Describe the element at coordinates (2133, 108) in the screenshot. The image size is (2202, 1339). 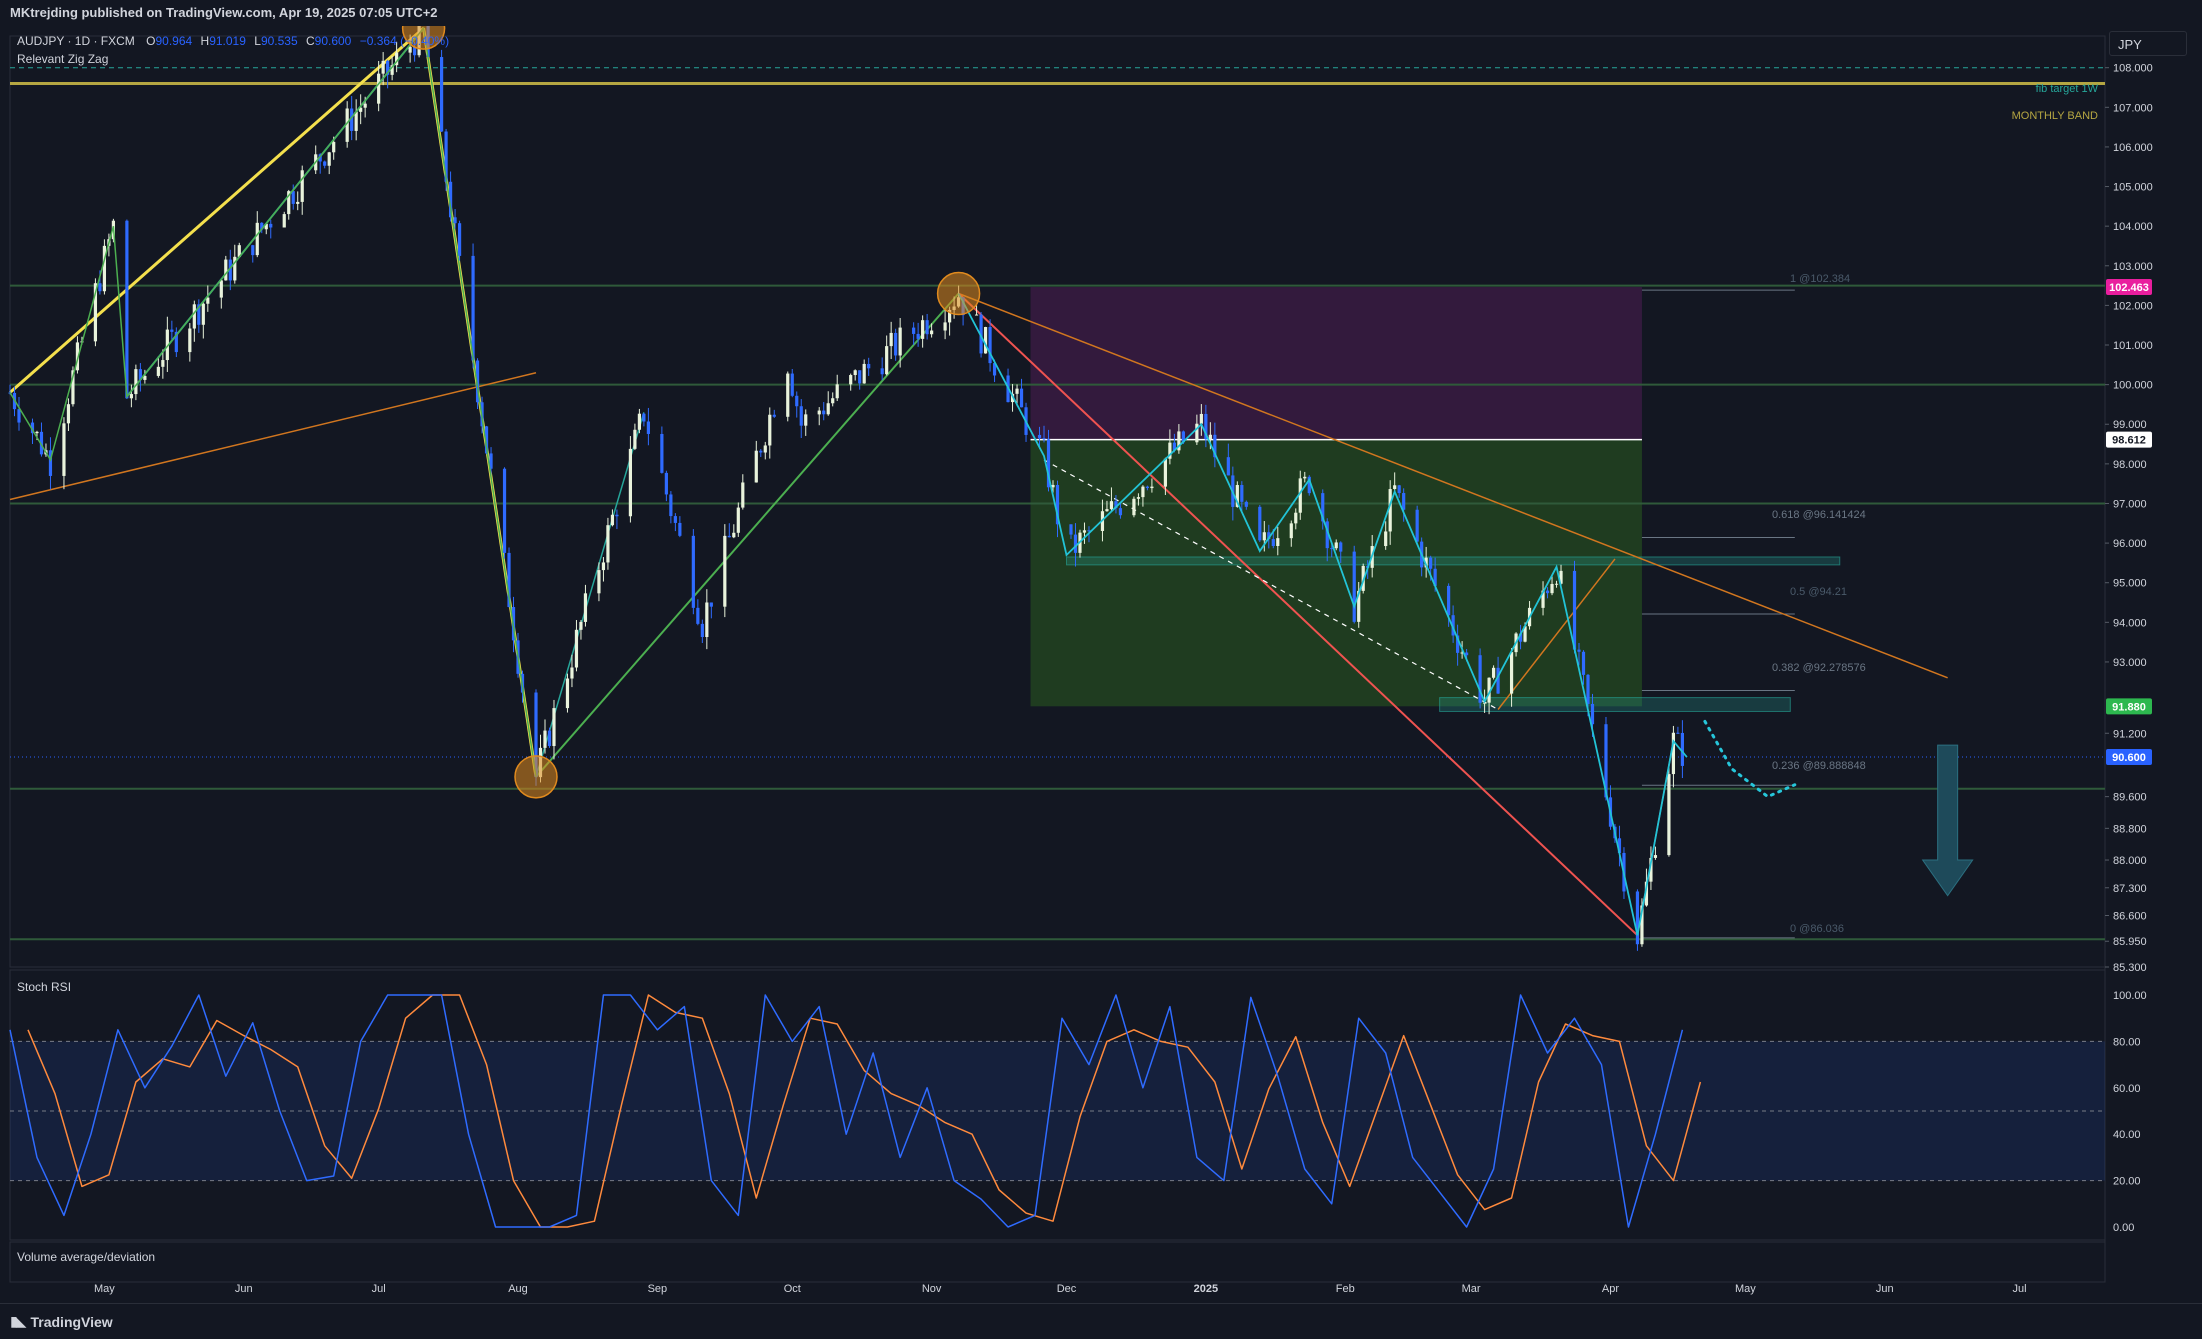
I see `price-tick: 107.000` at that location.